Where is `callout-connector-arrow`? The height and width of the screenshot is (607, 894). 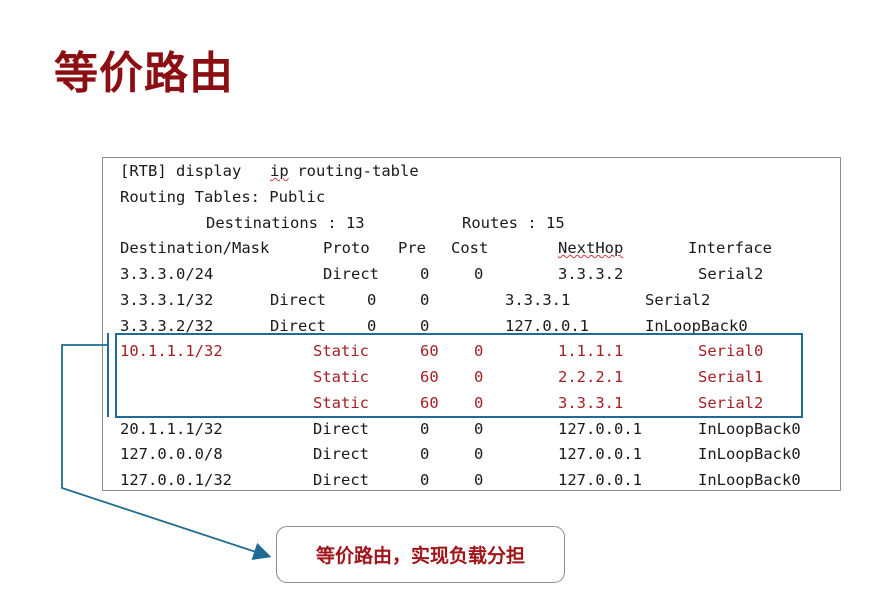 callout-connector-arrow is located at coordinates (166, 452).